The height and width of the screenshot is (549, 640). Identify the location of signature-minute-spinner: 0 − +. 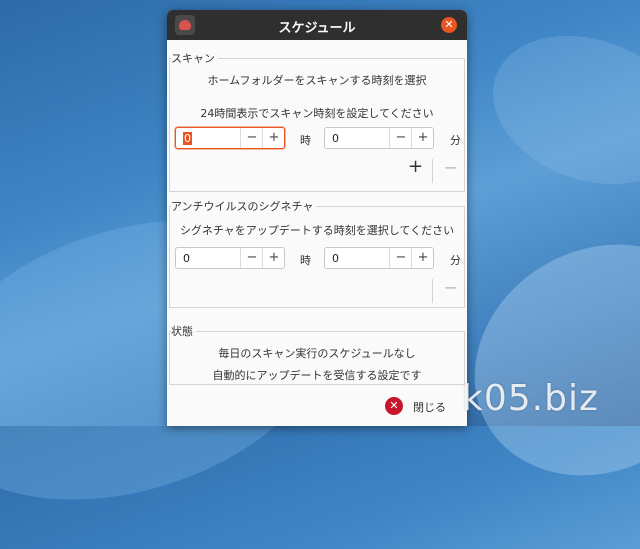
(379, 258).